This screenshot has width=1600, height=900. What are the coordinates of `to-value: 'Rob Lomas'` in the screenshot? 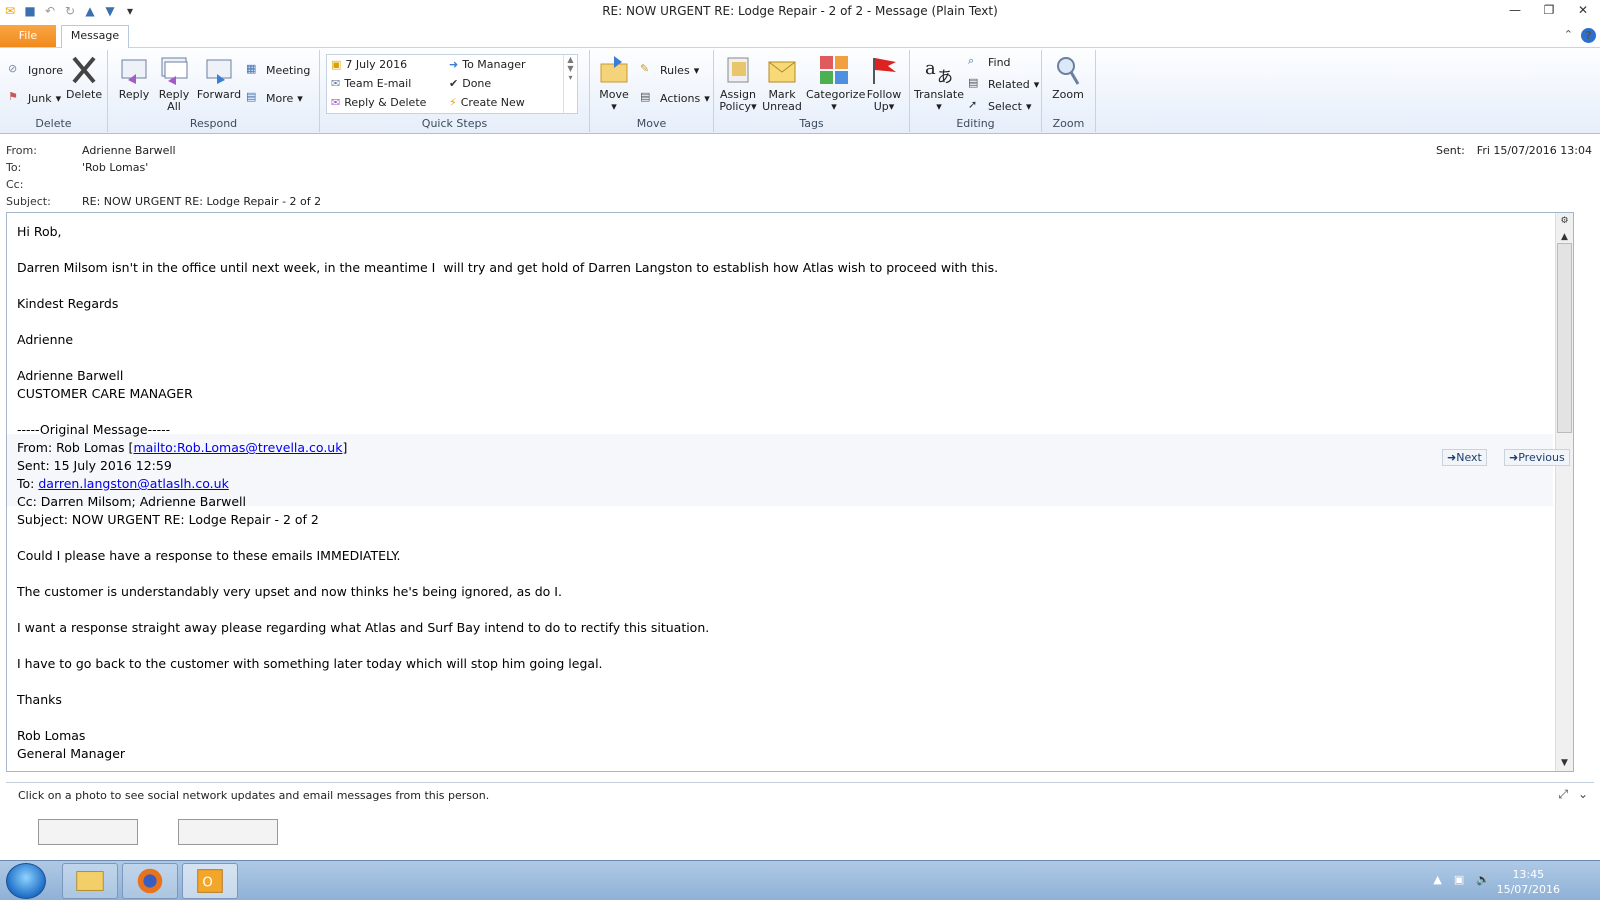 It's located at (115, 167).